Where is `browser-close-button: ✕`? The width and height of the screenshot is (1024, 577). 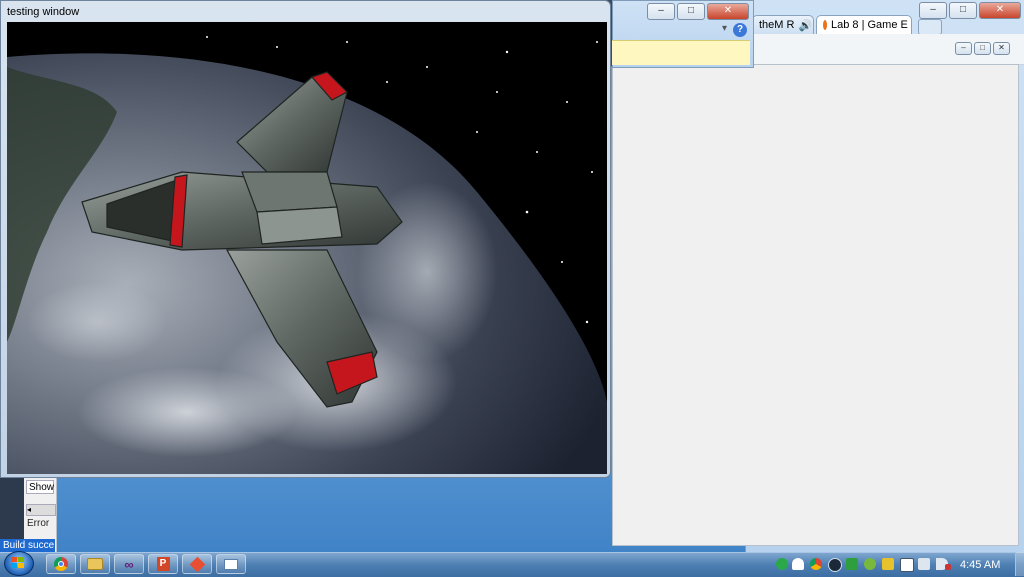
browser-close-button: ✕ is located at coordinates (1000, 10).